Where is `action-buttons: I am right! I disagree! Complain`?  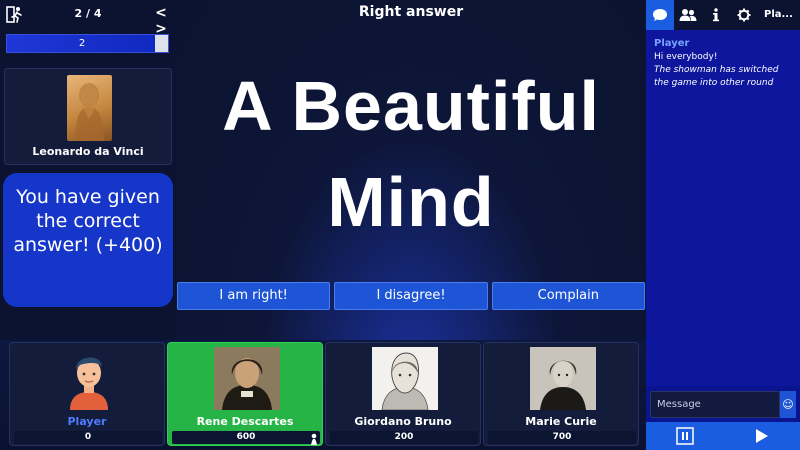
action-buttons: I am right! I disagree! Complain is located at coordinates (411, 296).